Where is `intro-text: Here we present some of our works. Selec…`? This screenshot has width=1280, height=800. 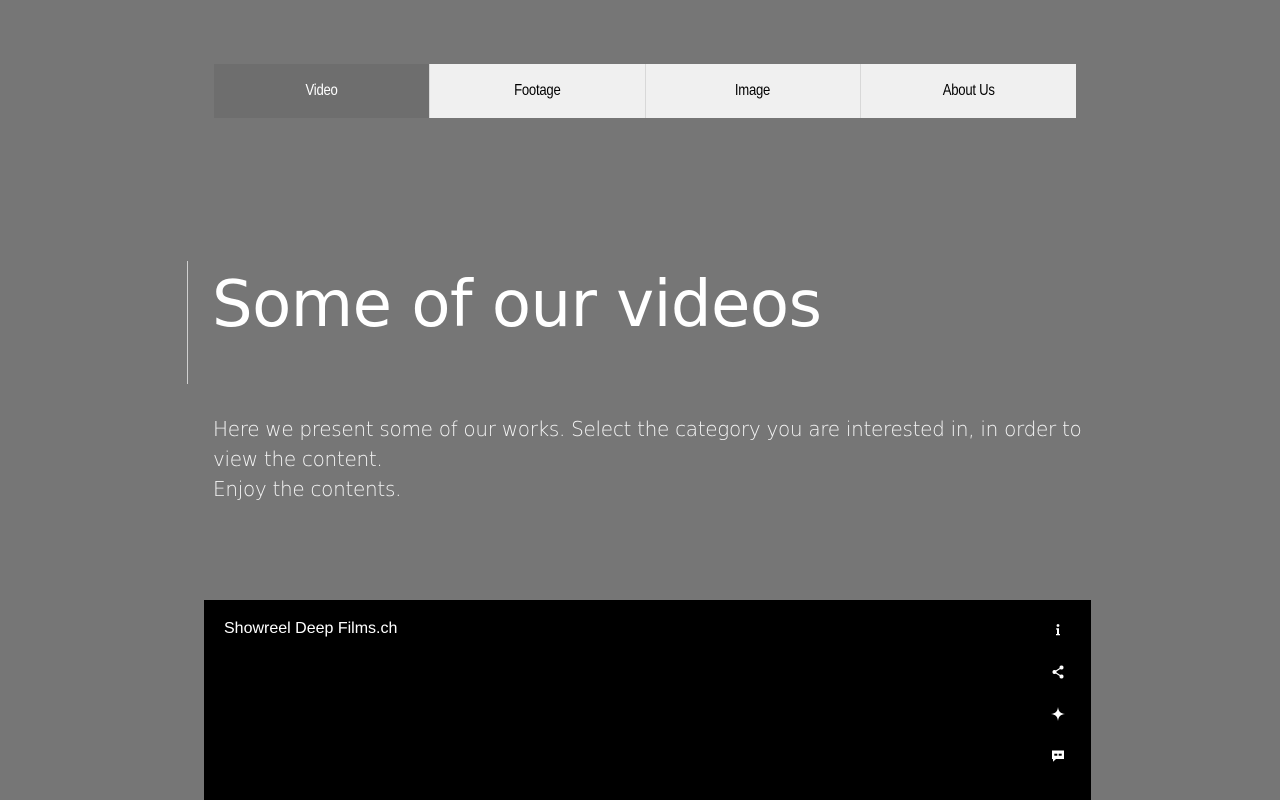 intro-text: Here we present some of our works. Selec… is located at coordinates (653, 459).